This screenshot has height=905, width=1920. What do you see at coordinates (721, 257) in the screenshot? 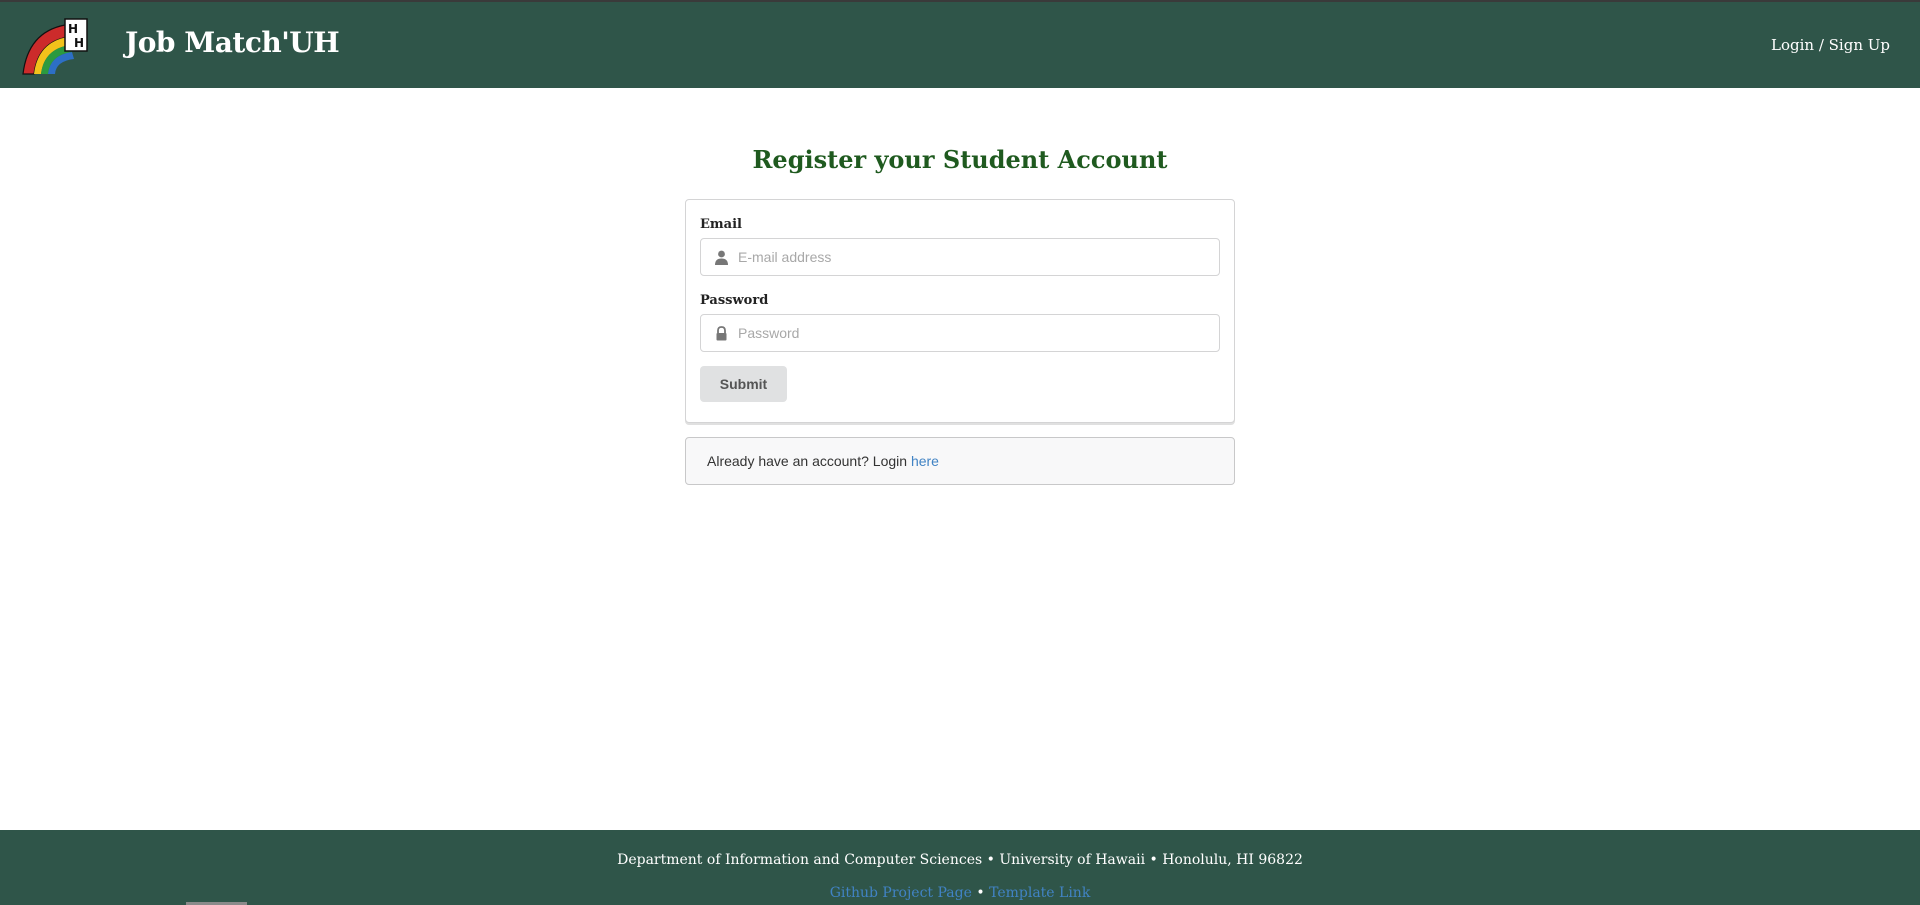
I see `user-icon` at bounding box center [721, 257].